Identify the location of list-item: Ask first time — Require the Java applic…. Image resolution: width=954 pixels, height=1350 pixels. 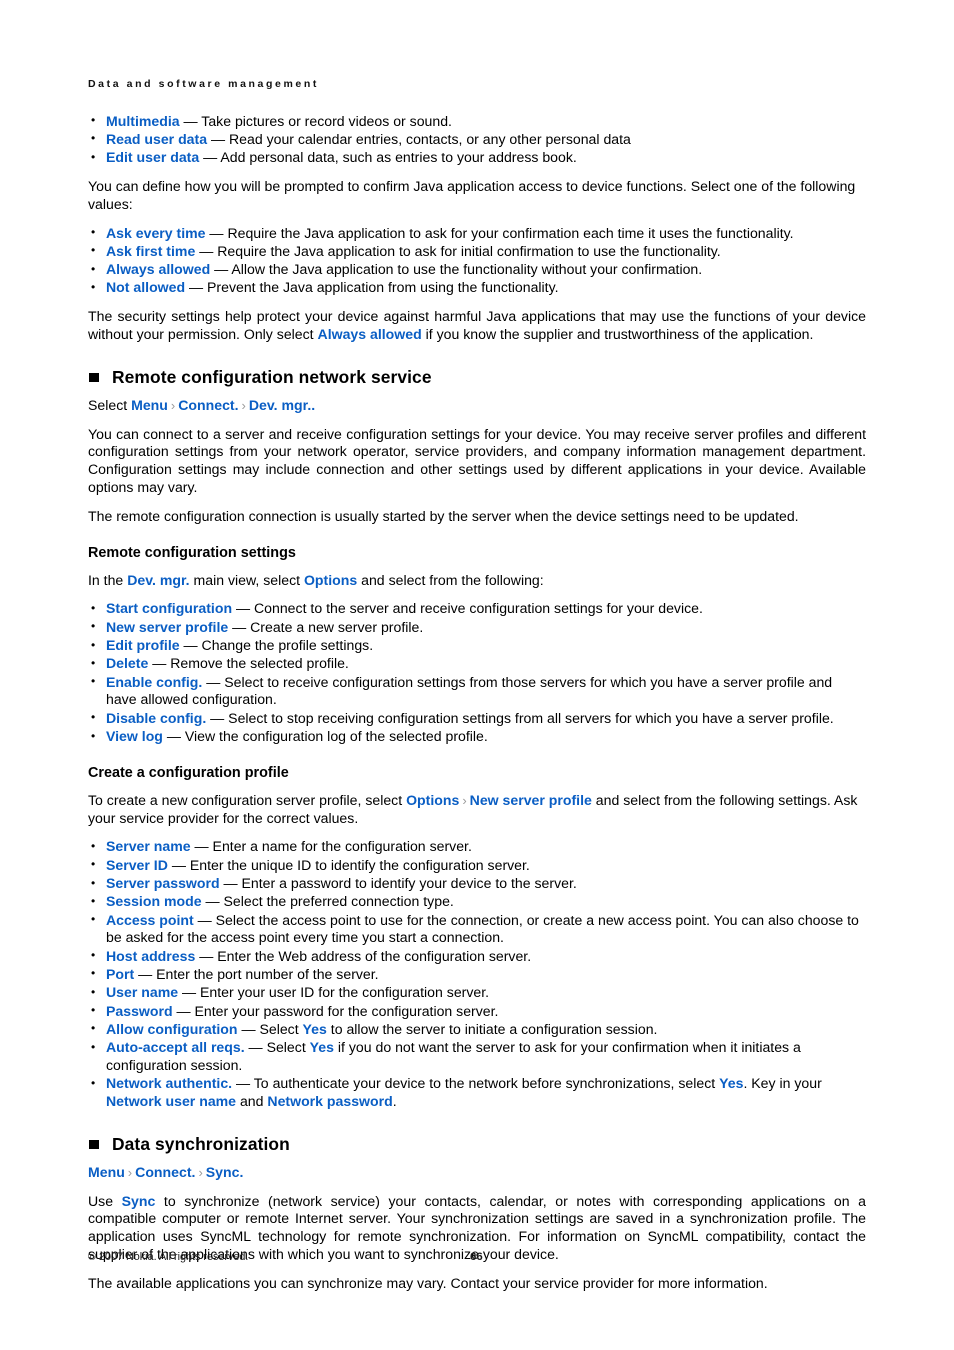
(477, 251).